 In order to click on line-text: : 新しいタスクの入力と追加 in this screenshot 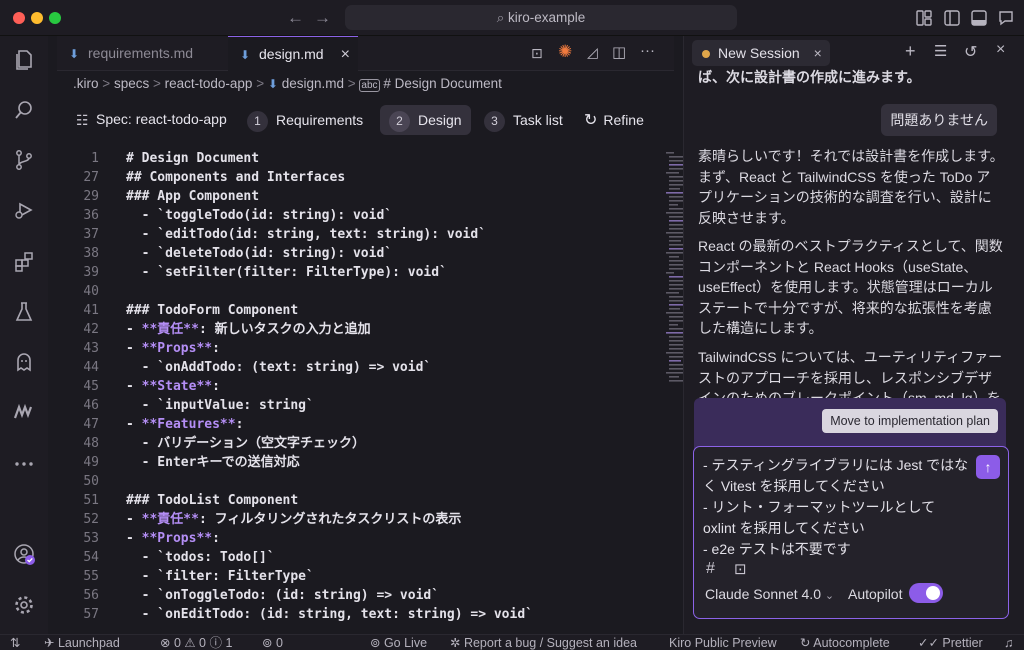, I will do `click(284, 329)`.